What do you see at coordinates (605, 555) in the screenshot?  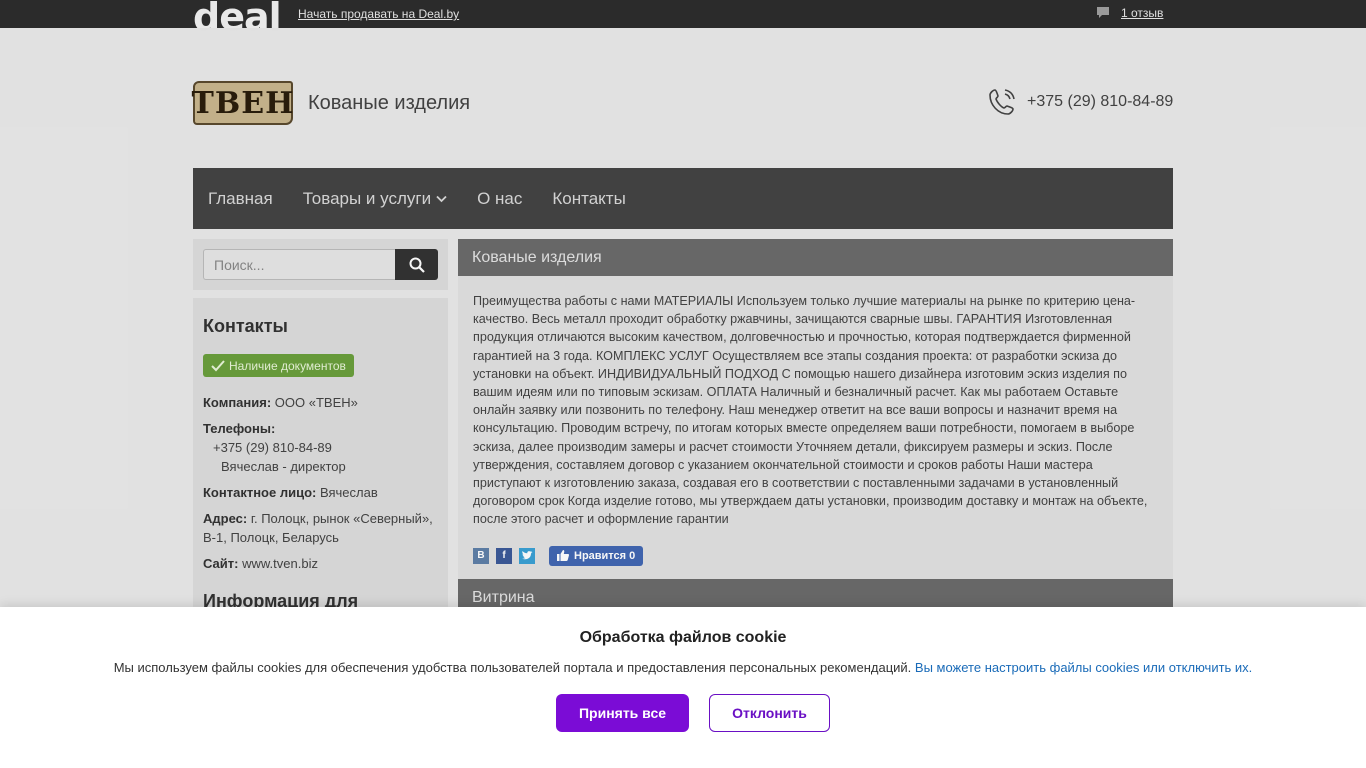 I see `like-label: Нравится 0` at bounding box center [605, 555].